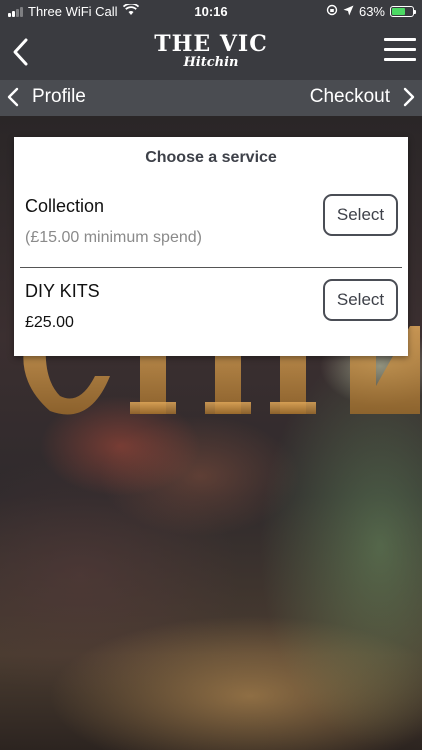 The height and width of the screenshot is (750, 422). I want to click on battery-icon, so click(403, 11).